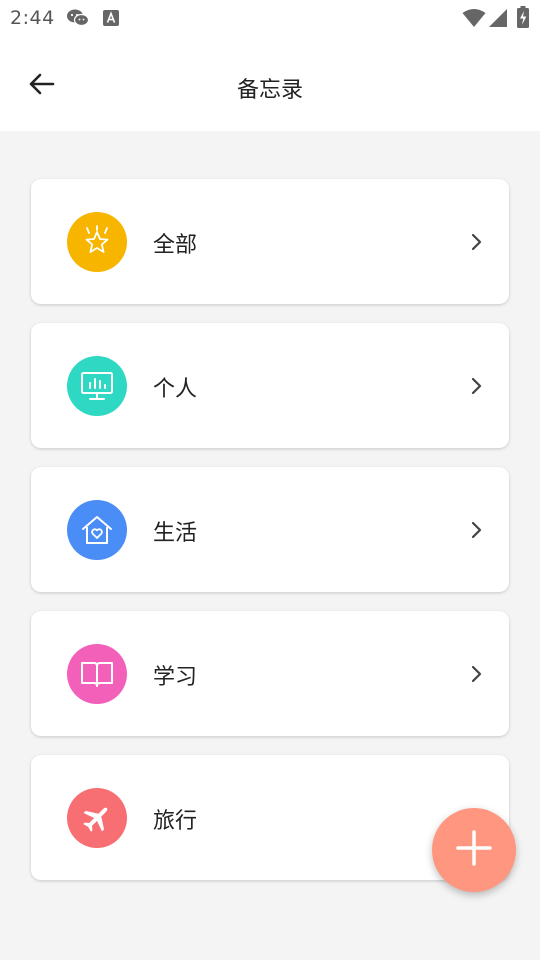 The height and width of the screenshot is (960, 540). What do you see at coordinates (270, 18) in the screenshot?
I see `status-bar: 2:44` at bounding box center [270, 18].